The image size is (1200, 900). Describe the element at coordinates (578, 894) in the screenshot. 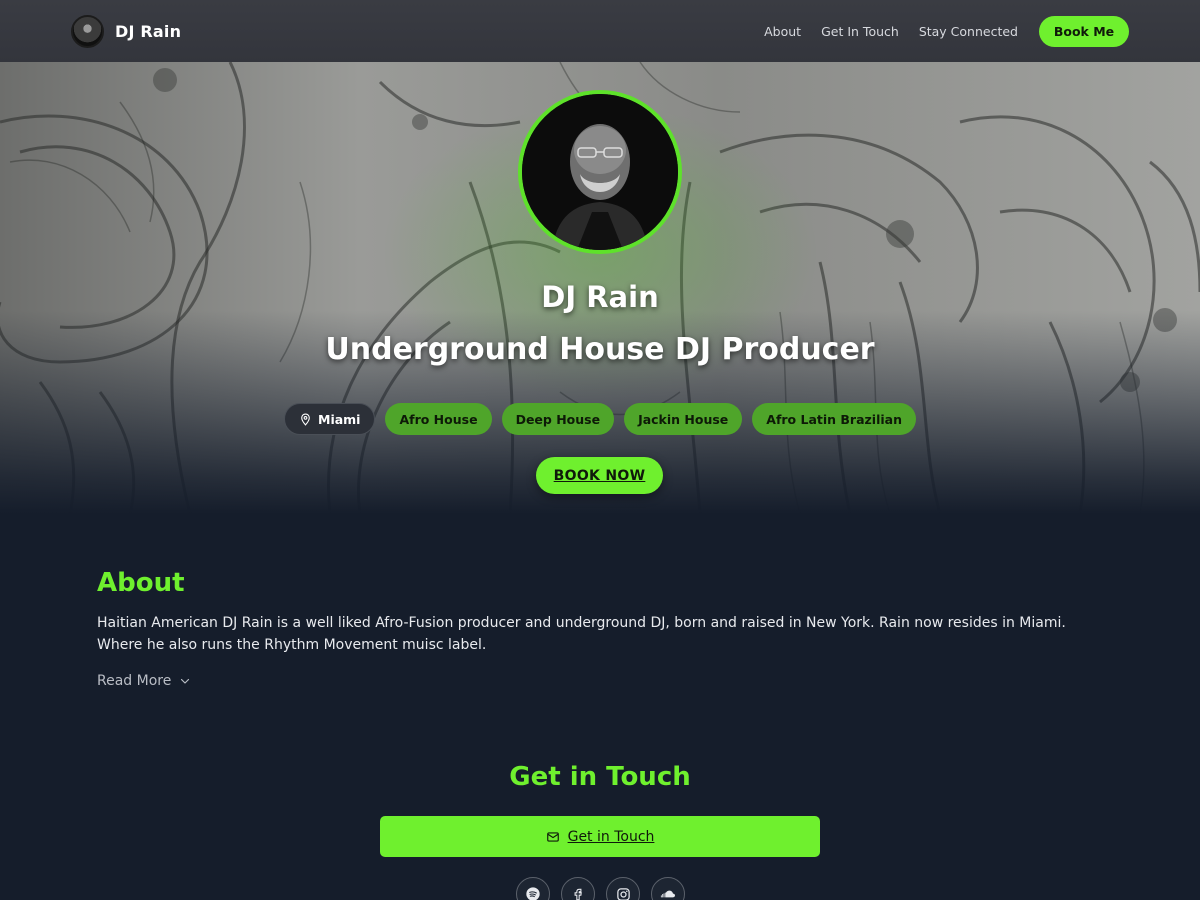

I see `facebook-icon` at that location.